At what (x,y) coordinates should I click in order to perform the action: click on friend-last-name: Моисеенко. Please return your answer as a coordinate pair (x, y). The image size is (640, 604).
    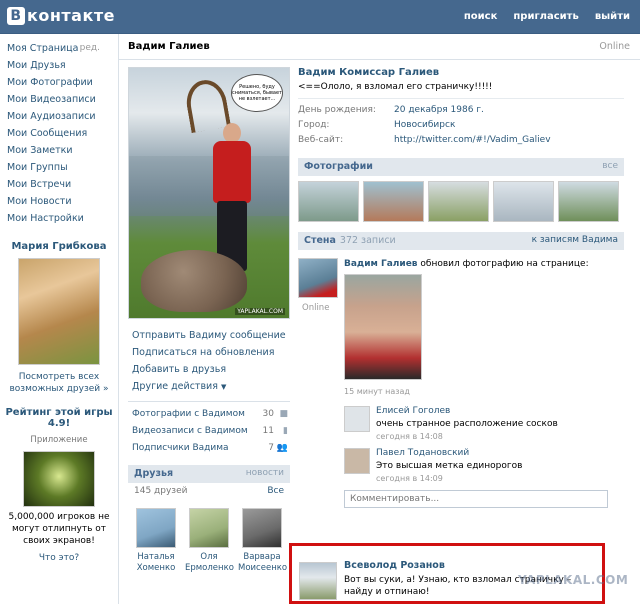
    Looking at the image, I should click on (263, 568).